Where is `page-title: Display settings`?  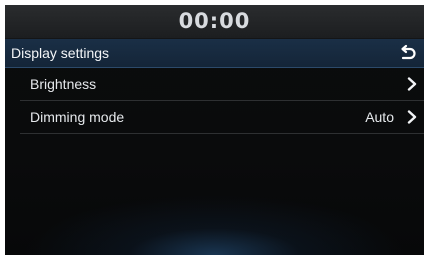
page-title: Display settings is located at coordinates (60, 53).